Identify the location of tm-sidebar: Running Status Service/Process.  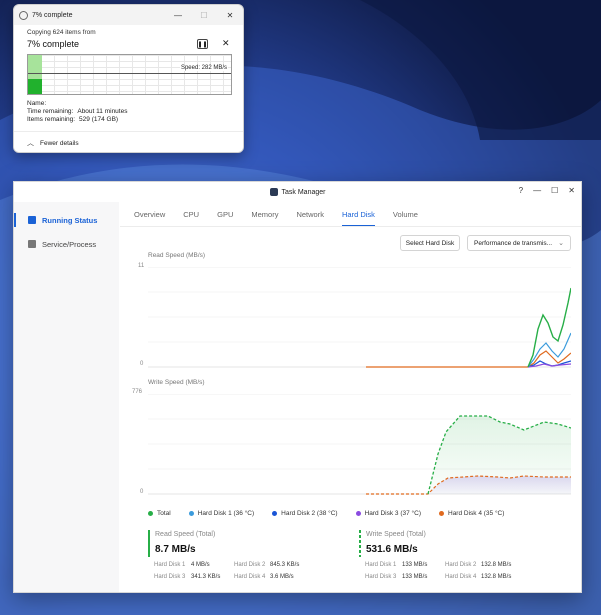
(66, 397).